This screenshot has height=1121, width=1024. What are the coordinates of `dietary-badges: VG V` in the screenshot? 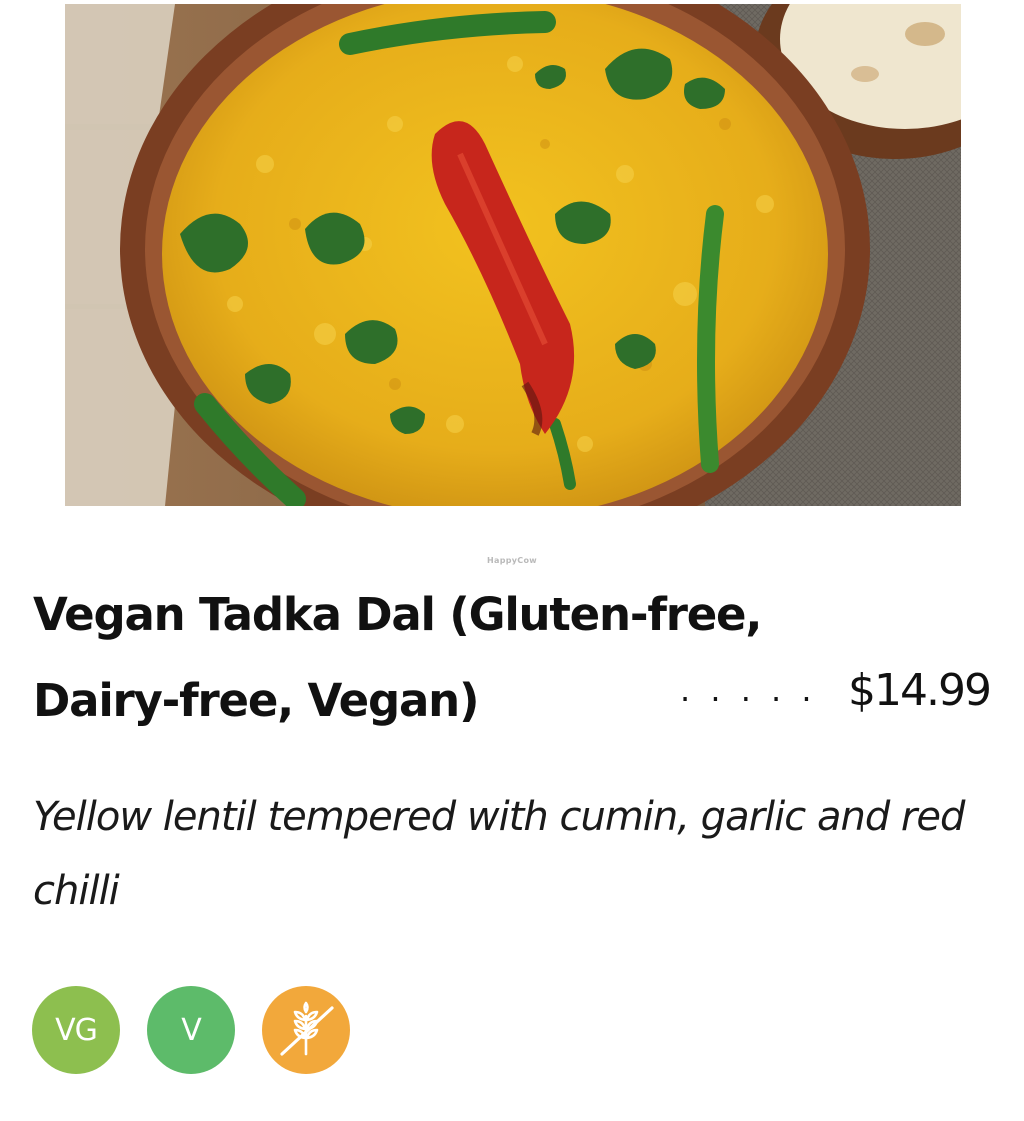 It's located at (191, 1030).